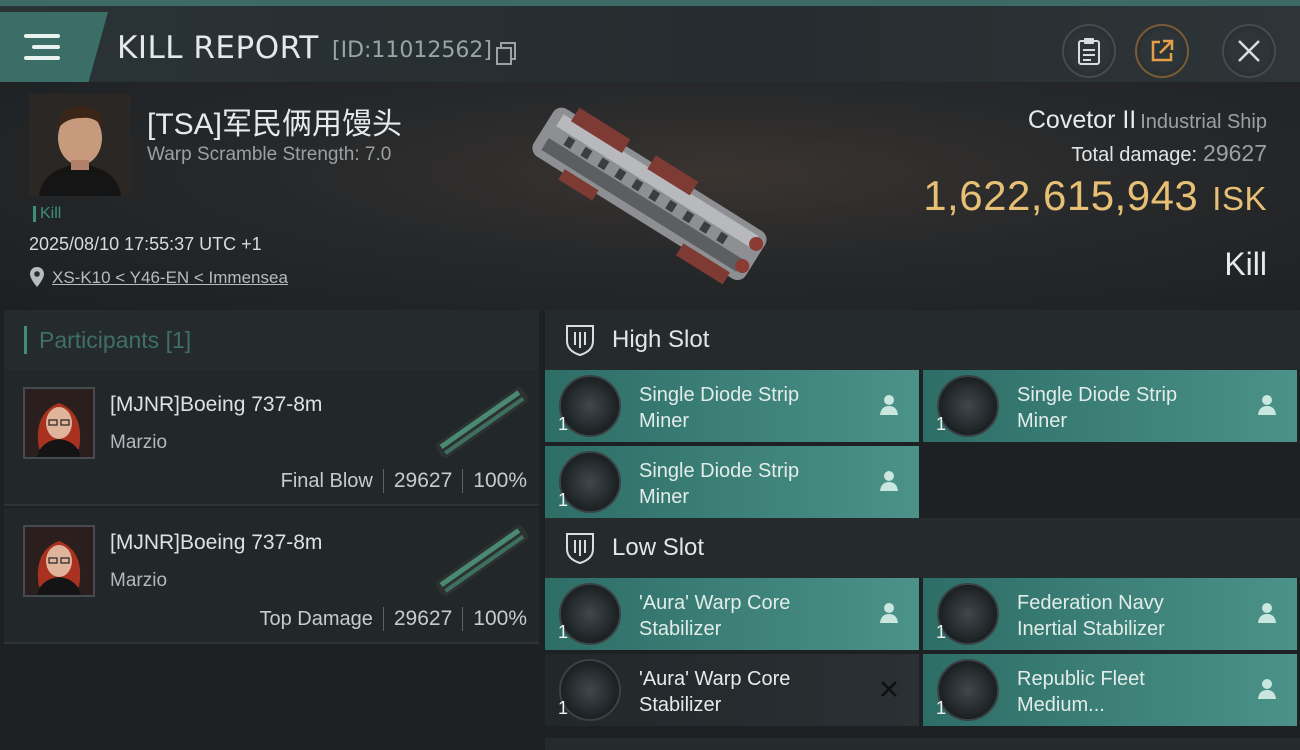 This screenshot has width=1300, height=750. I want to click on header-bar: KILL REPORT [ID:11012562], so click(650, 44).